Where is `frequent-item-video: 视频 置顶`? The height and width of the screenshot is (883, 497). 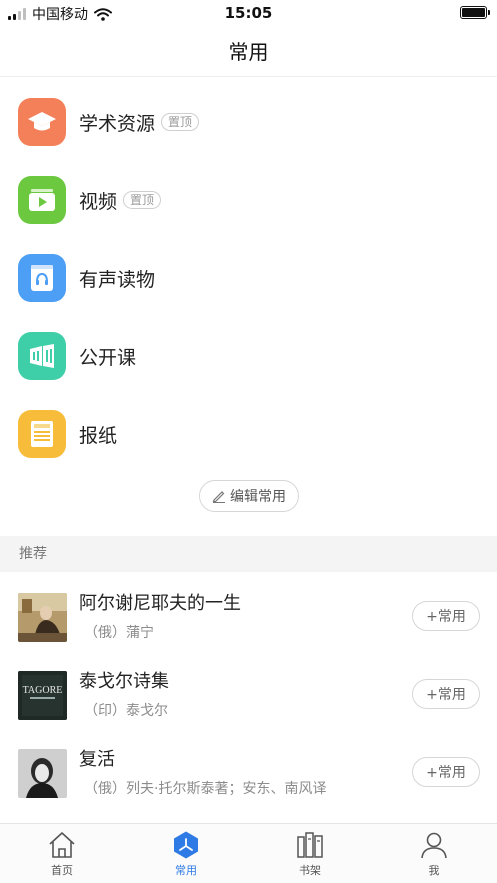 frequent-item-video: 视频 置顶 is located at coordinates (90, 200).